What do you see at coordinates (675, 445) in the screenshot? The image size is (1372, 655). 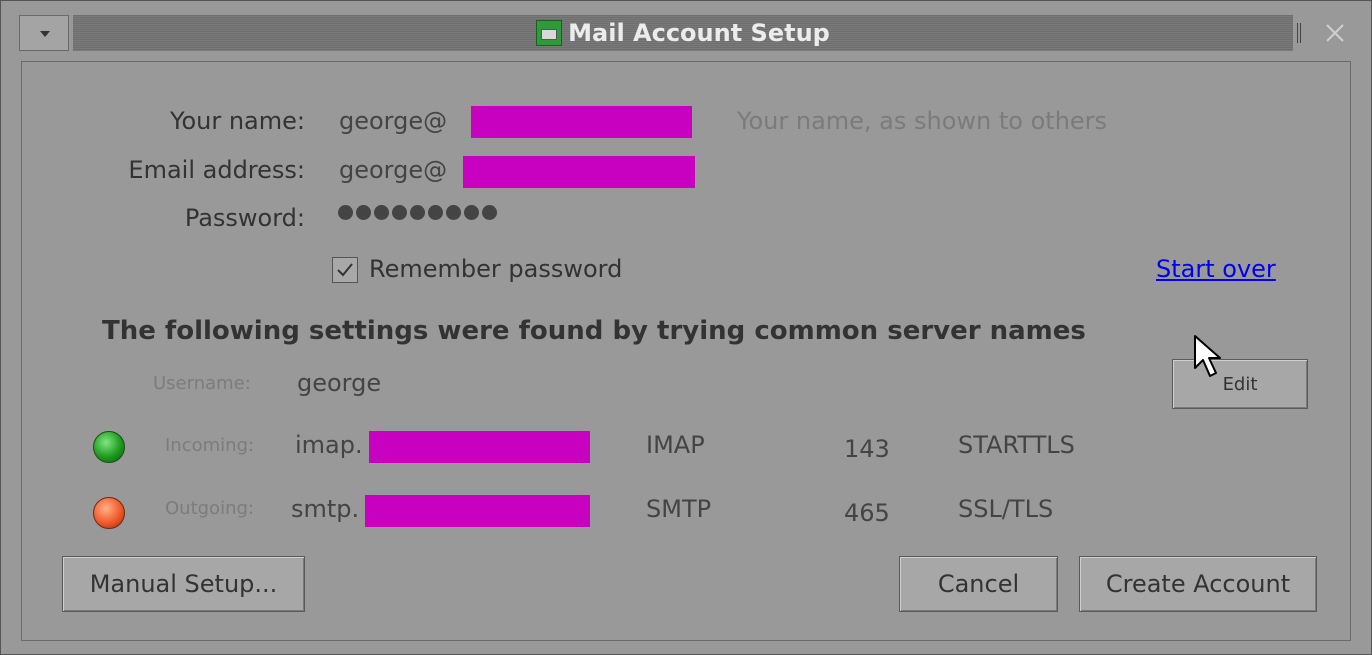 I see `incoming-protocol: IMAP` at bounding box center [675, 445].